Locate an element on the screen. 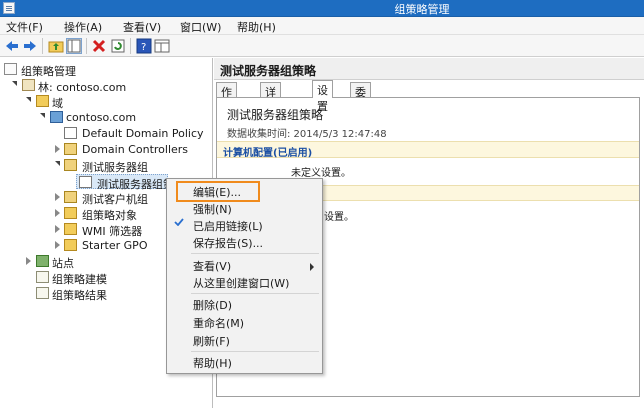 The height and width of the screenshot is (408, 644). checkmark-icon is located at coordinates (179, 222).